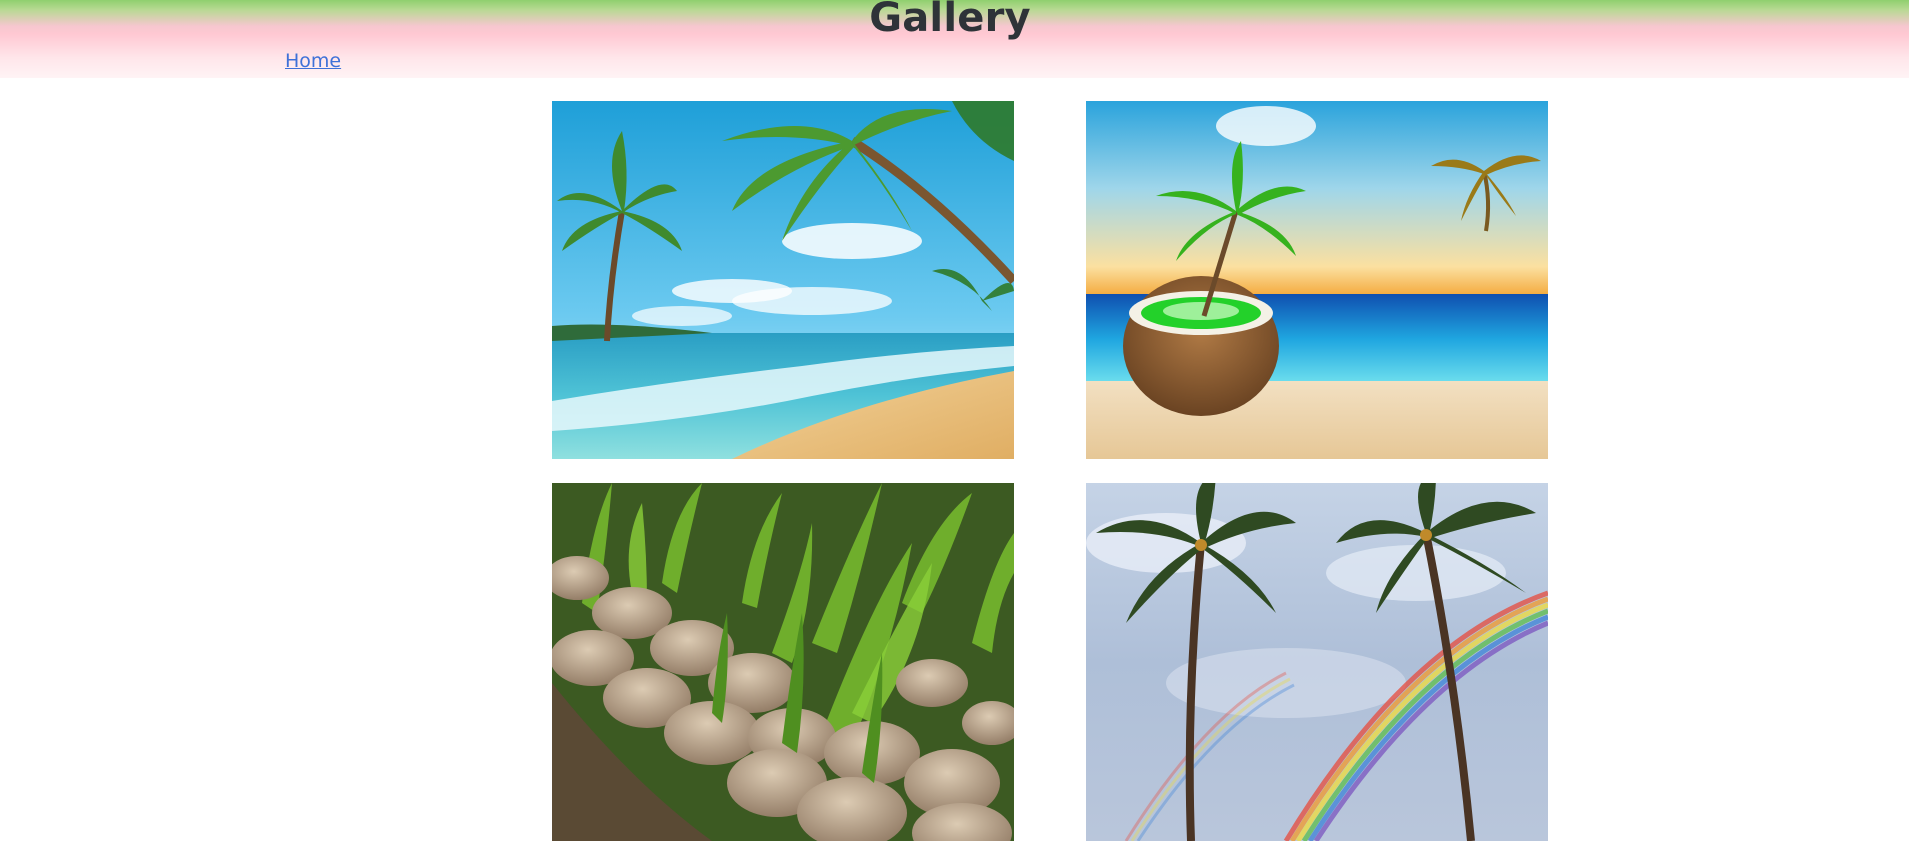  I want to click on page-header: Gallery Home, so click(954, 39).